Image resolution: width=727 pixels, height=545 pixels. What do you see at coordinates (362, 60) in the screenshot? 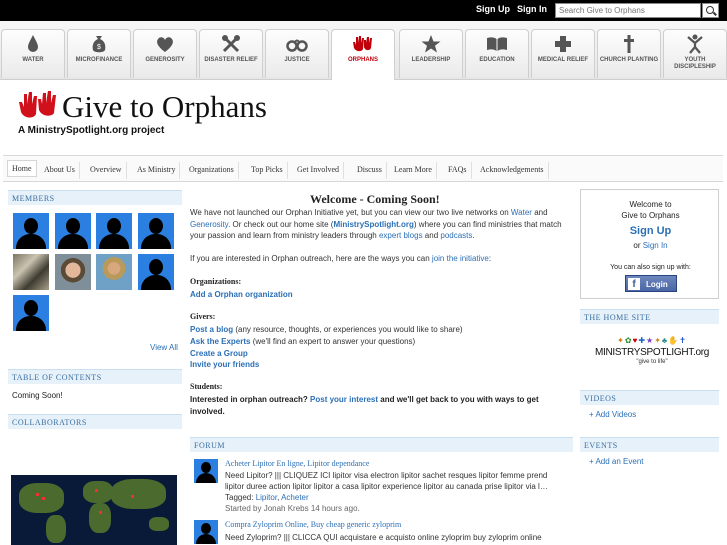
I see `tab-label: ORPHANS` at bounding box center [362, 60].